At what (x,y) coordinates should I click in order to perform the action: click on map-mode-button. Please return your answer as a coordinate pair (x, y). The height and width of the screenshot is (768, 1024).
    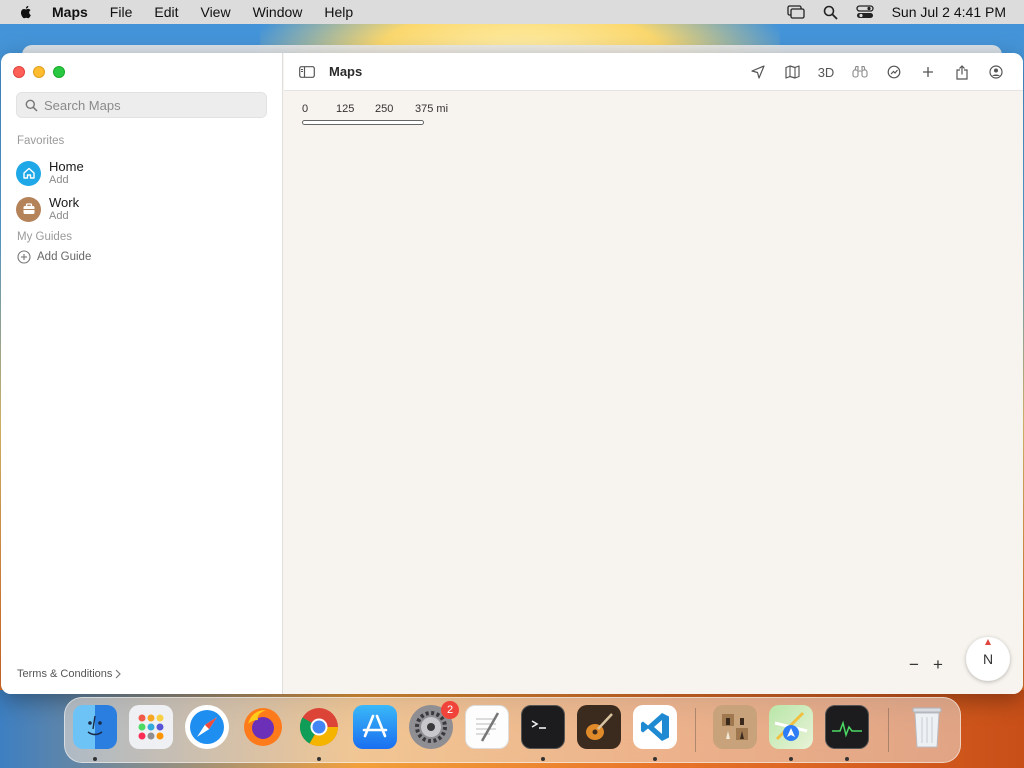
    Looking at the image, I should click on (792, 72).